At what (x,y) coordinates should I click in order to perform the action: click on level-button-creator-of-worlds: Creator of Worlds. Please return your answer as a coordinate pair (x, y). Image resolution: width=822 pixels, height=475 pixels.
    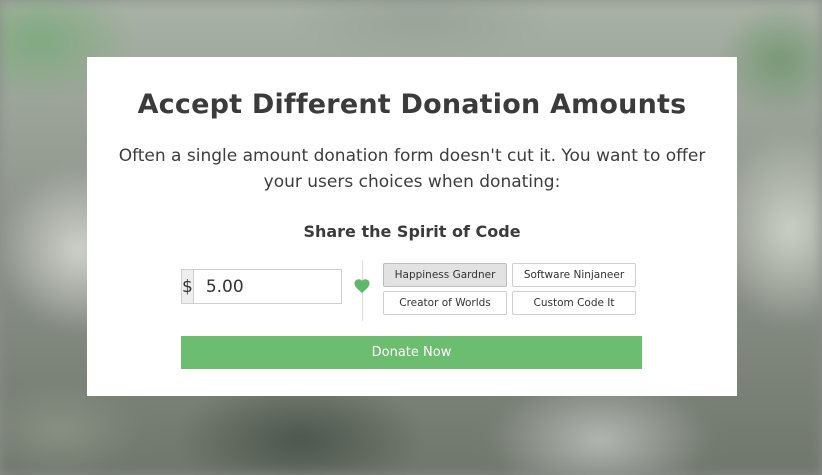
    Looking at the image, I should click on (445, 303).